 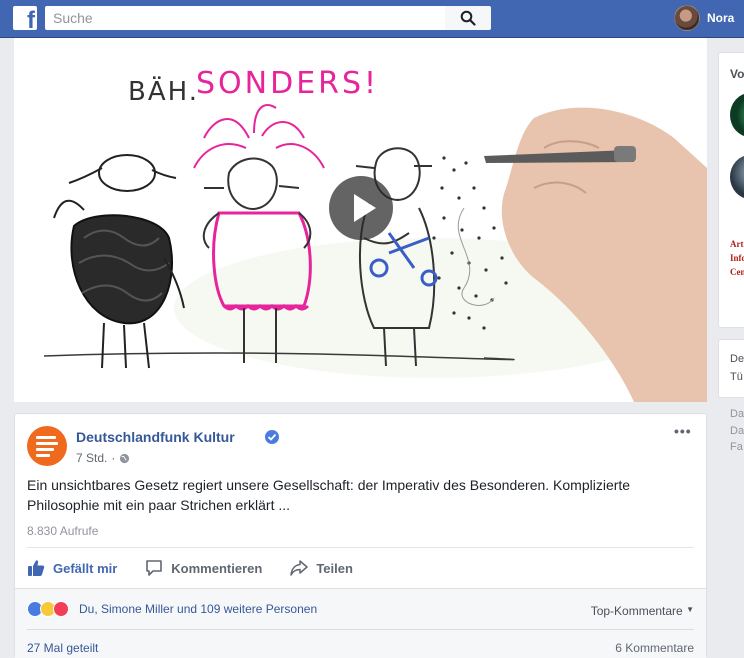 I want to click on top-navigation-bar: f Nora, so click(x=372, y=19).